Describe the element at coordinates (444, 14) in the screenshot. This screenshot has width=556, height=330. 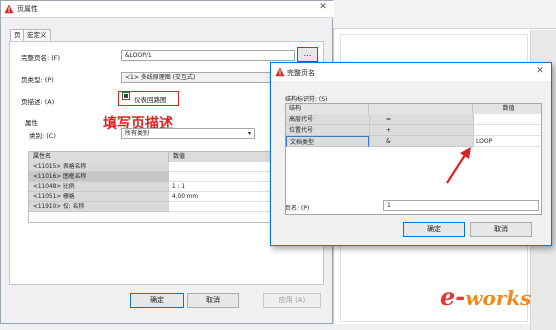
I see `background-toolbar` at that location.